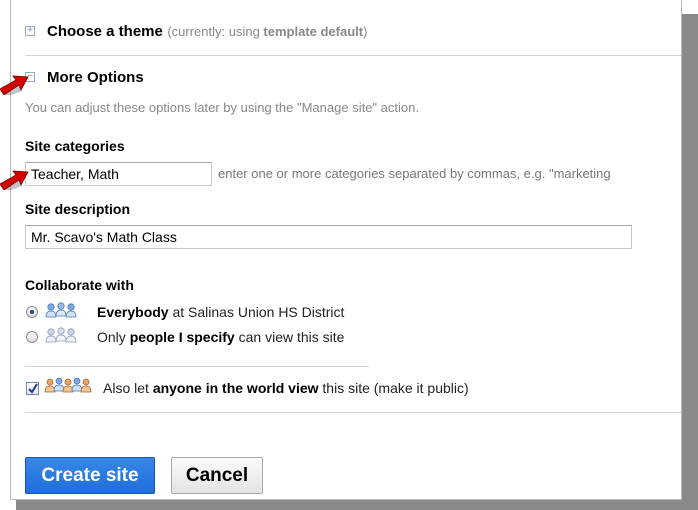 The height and width of the screenshot is (510, 698). I want to click on site-categories-input: Teacher, Math, so click(118, 174).